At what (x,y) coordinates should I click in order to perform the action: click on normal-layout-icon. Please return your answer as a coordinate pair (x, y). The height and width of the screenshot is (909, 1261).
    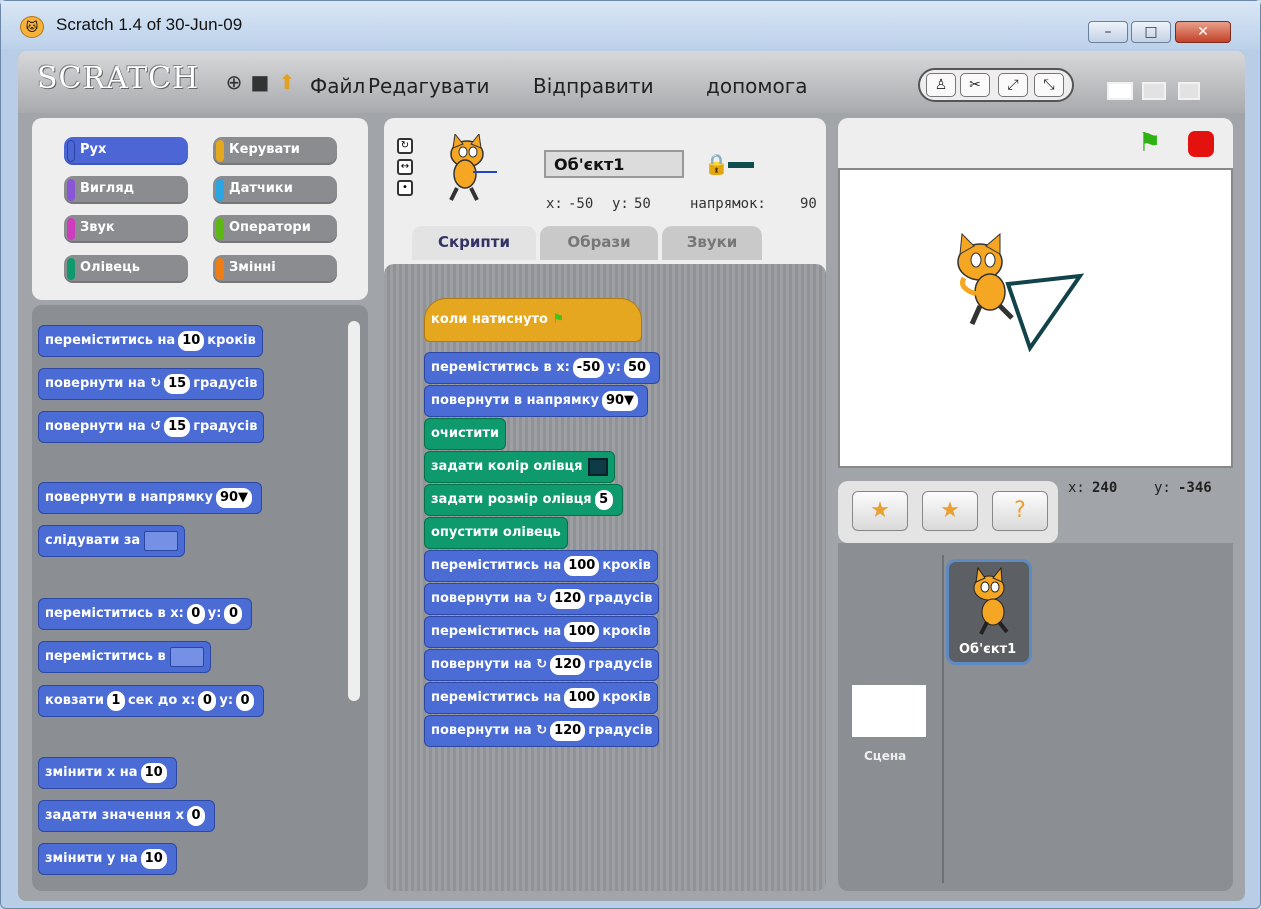
    Looking at the image, I should click on (1120, 91).